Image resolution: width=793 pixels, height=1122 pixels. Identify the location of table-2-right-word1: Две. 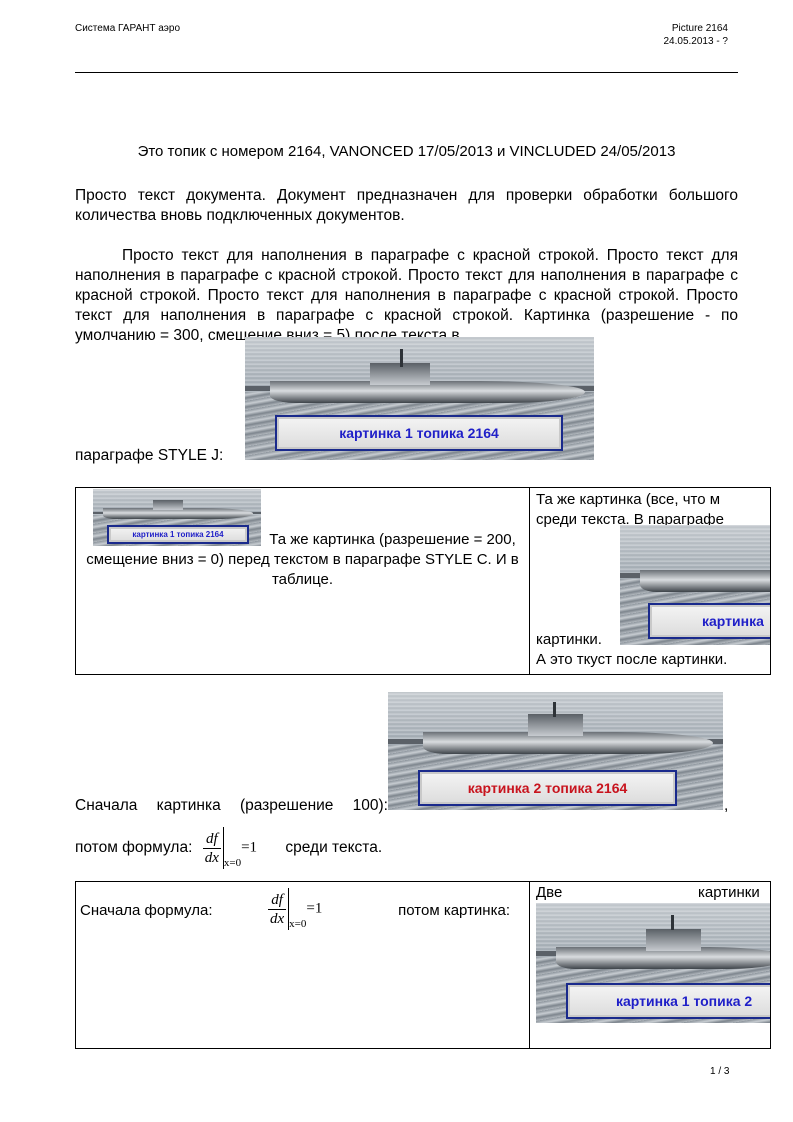
(549, 892).